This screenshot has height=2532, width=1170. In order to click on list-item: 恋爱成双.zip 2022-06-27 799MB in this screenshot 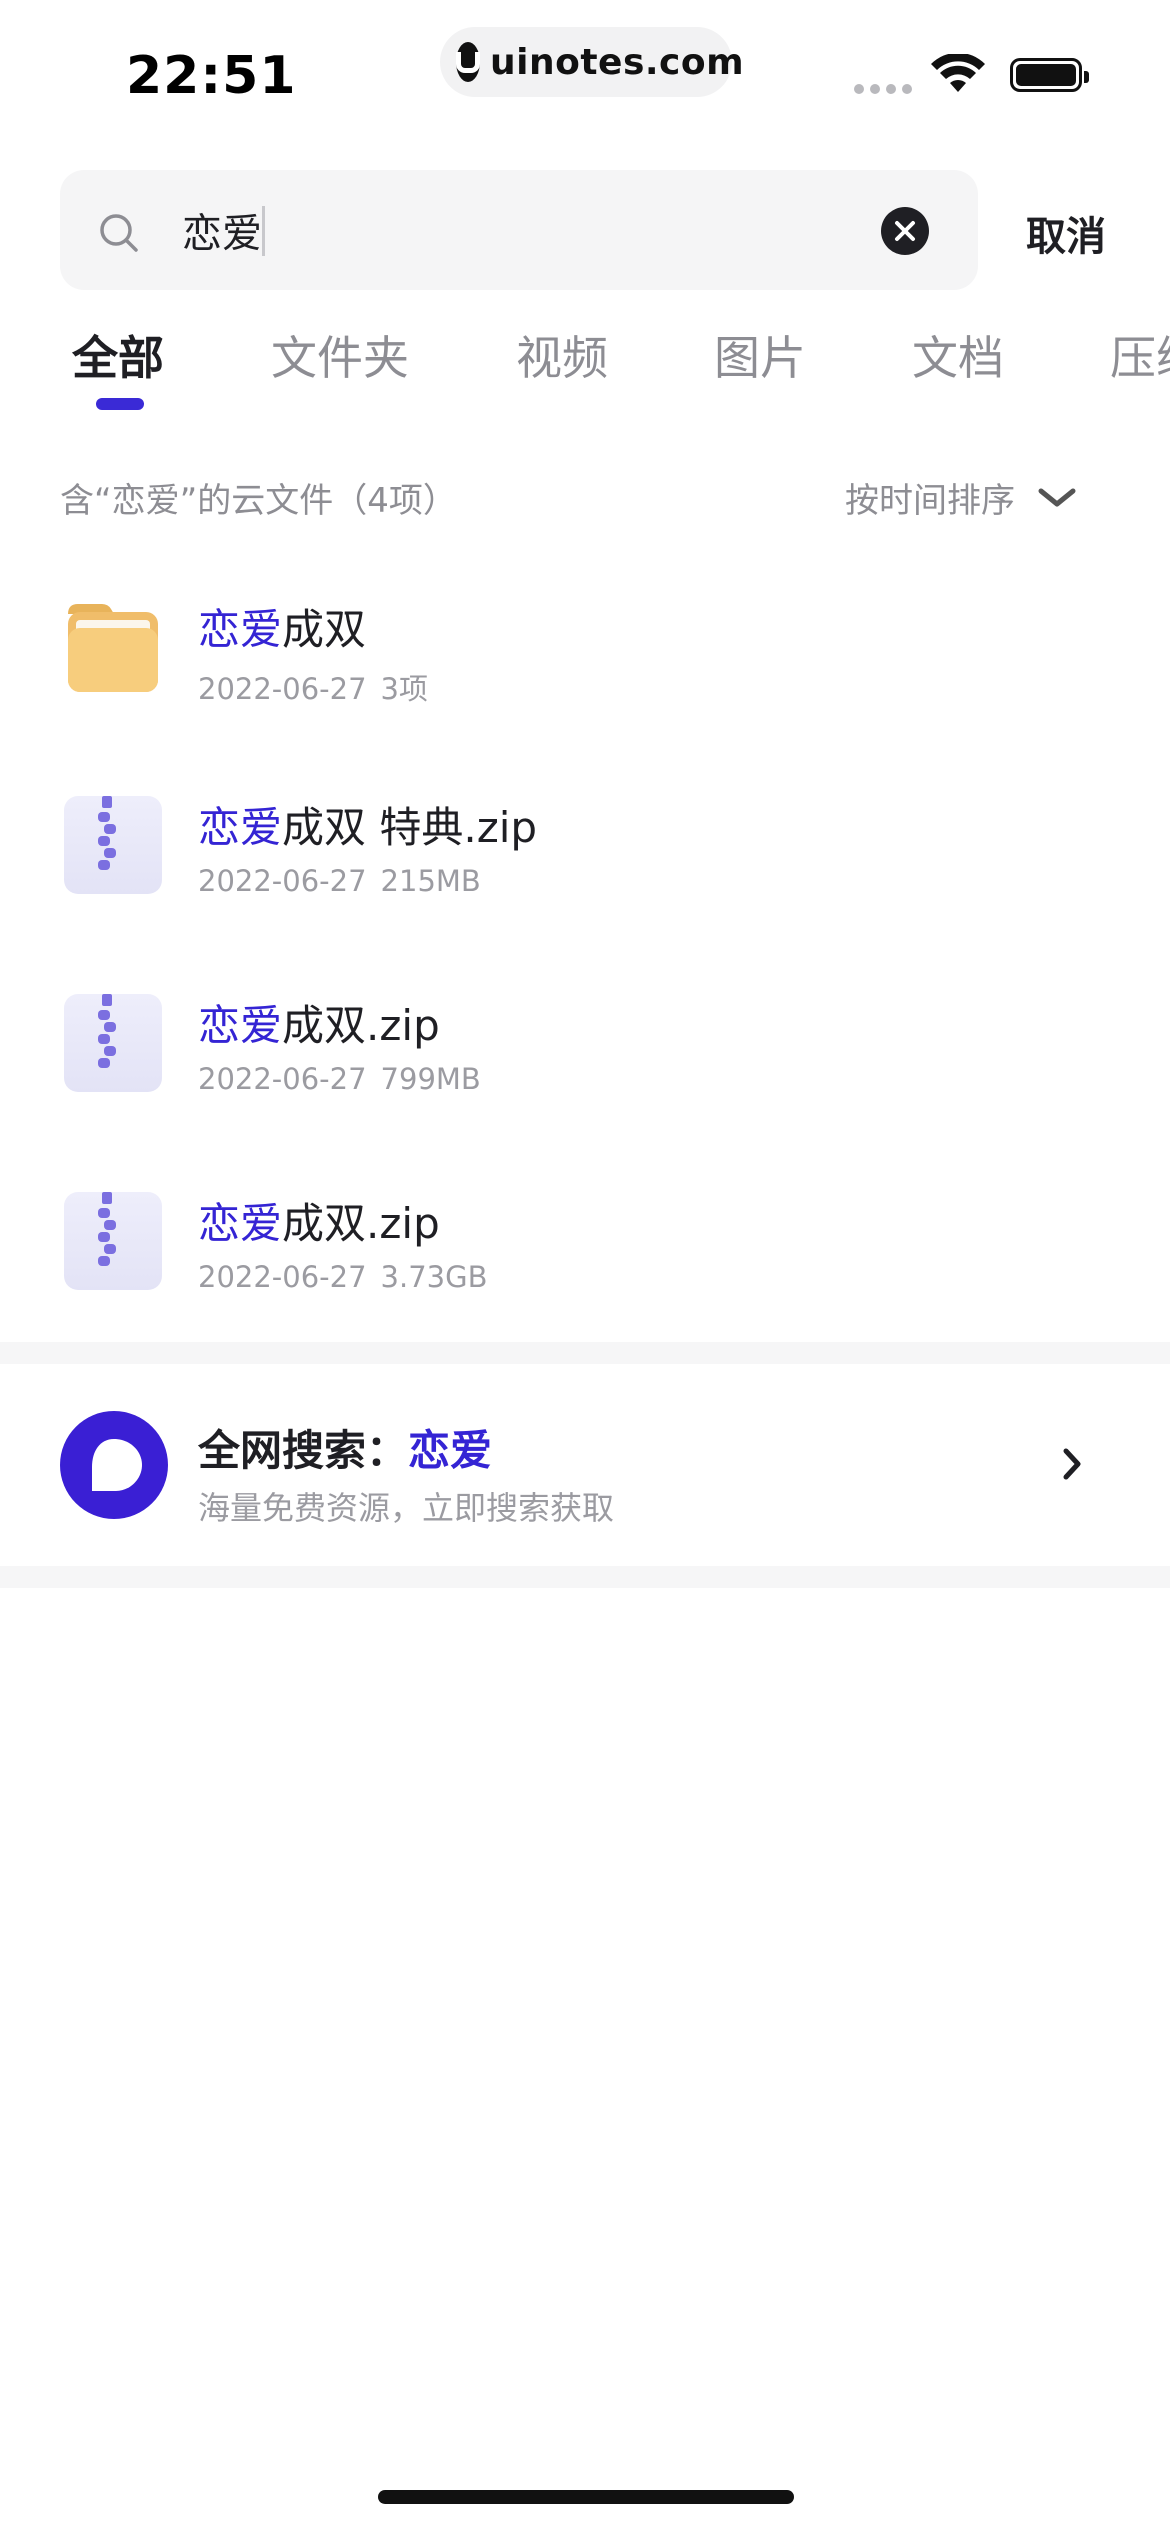, I will do `click(585, 1043)`.